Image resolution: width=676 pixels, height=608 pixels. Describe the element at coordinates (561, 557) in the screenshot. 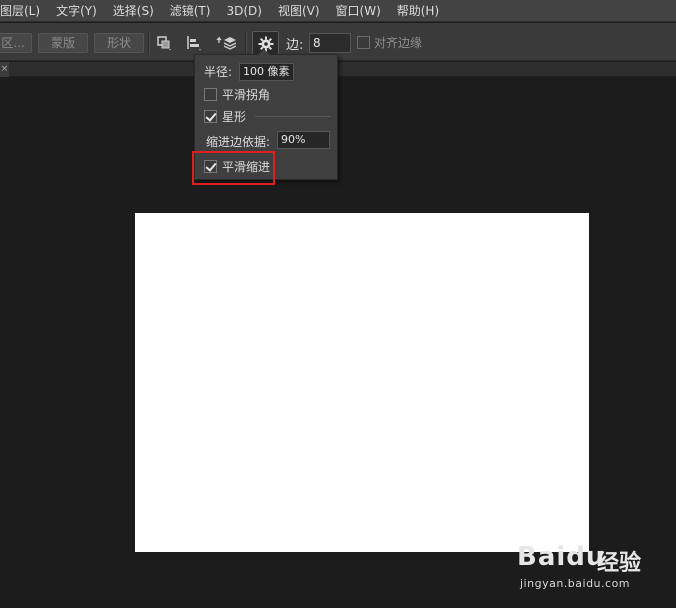

I see `watermark-brand: Baidu` at that location.